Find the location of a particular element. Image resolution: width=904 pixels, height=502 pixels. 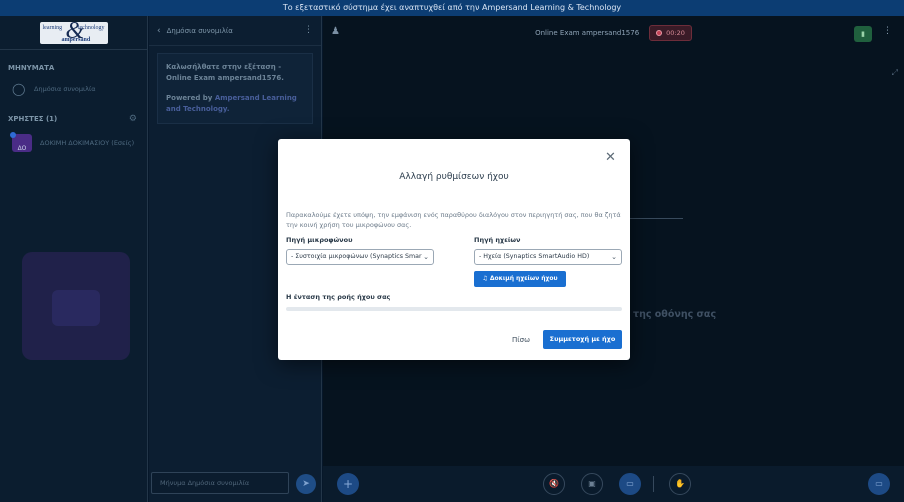

mic-source-select: - Συστοιχία μικροφώνων (Synaptics Smar ⌄ is located at coordinates (360, 257).